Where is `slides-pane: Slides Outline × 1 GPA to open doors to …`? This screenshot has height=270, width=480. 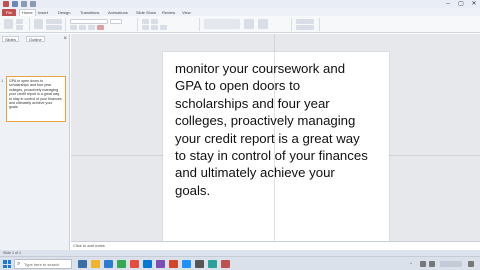
slides-pane: Slides Outline × 1 GPA to open doors to … is located at coordinates (35, 147).